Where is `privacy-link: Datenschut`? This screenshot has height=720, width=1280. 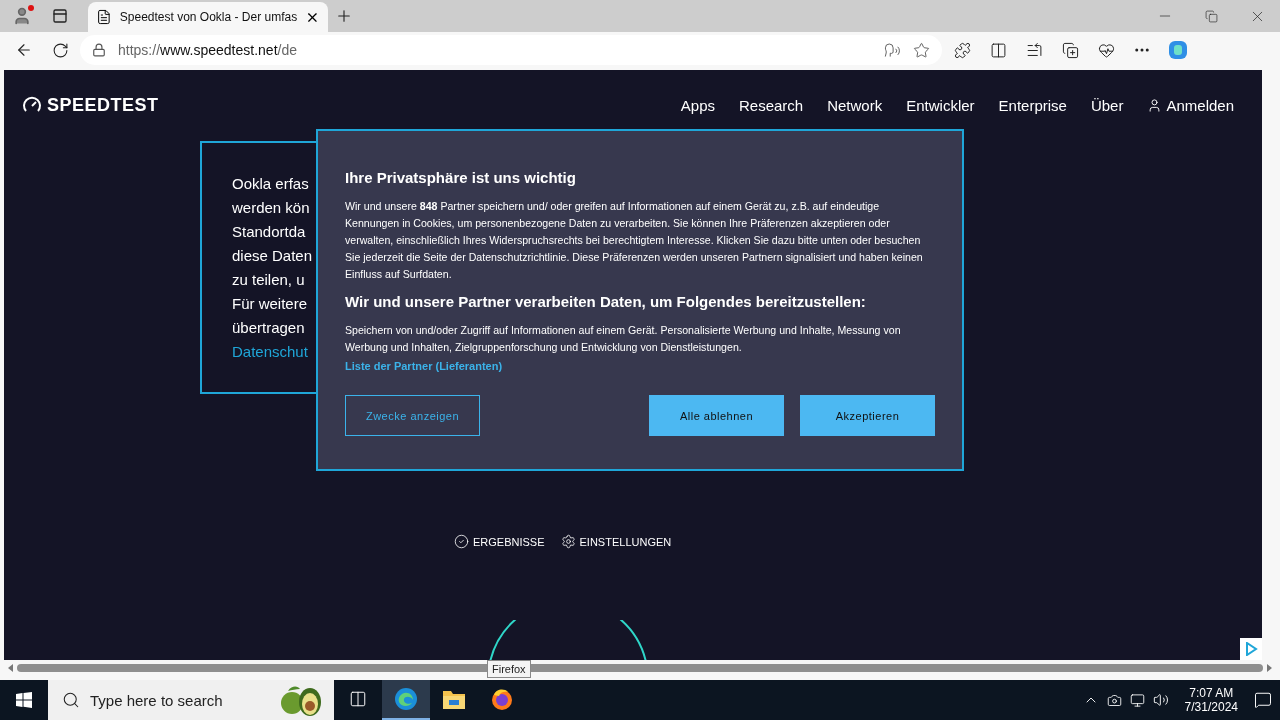 privacy-link: Datenschut is located at coordinates (270, 351).